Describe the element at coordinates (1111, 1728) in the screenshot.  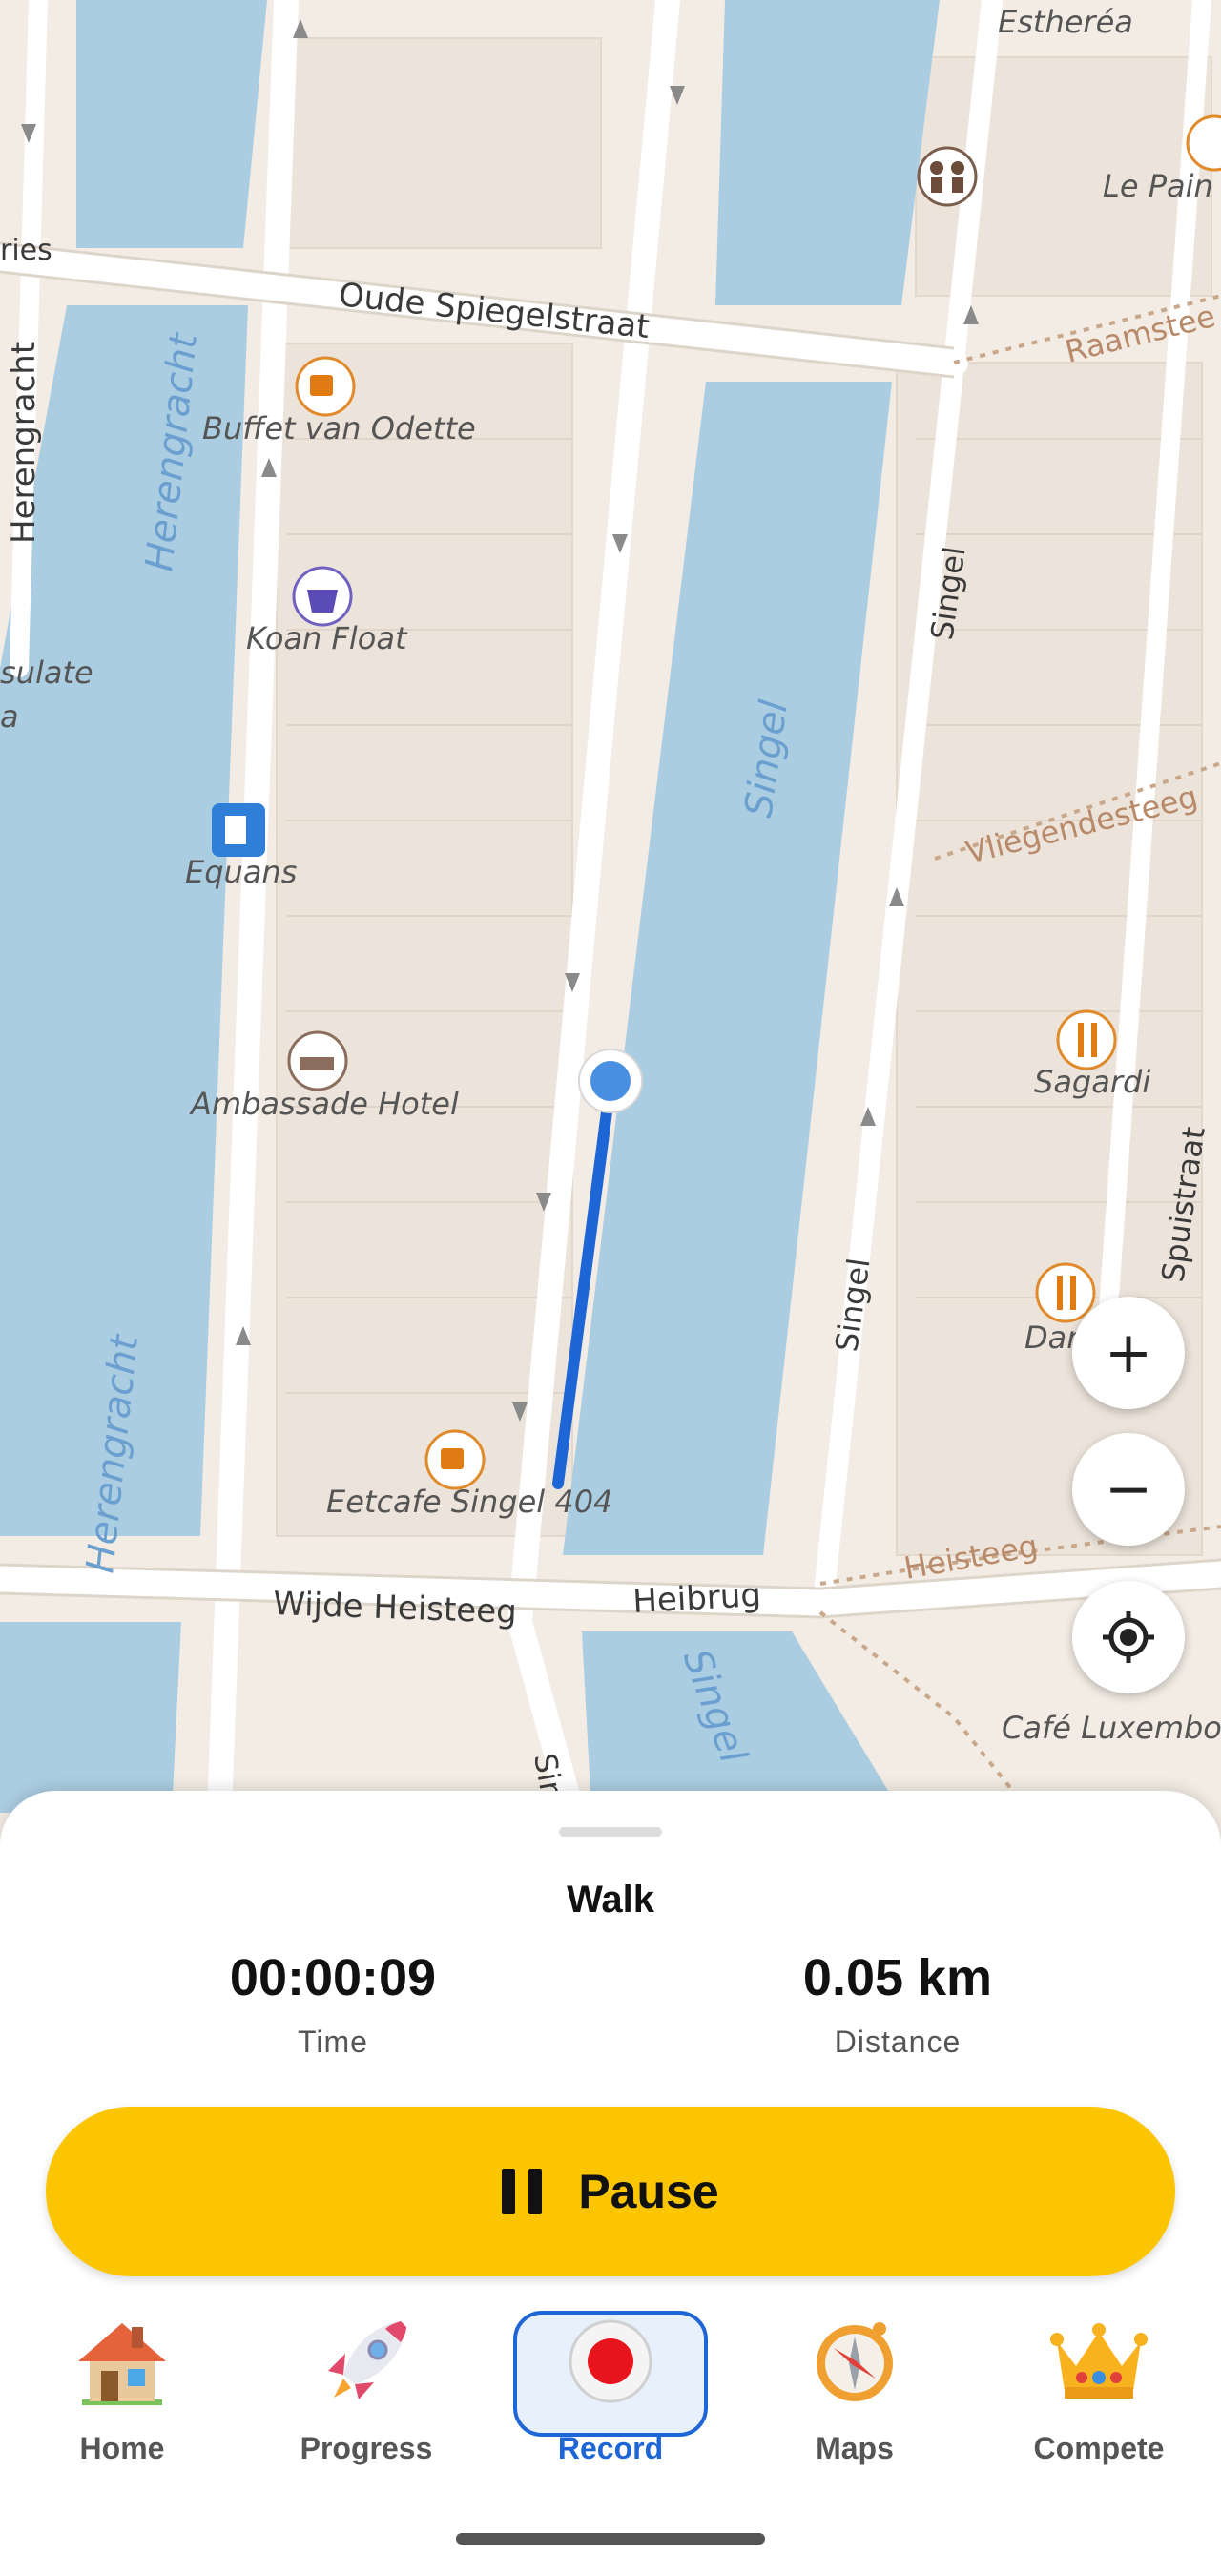
I see `label-cafe-luxembourg: Café Luxembou` at that location.